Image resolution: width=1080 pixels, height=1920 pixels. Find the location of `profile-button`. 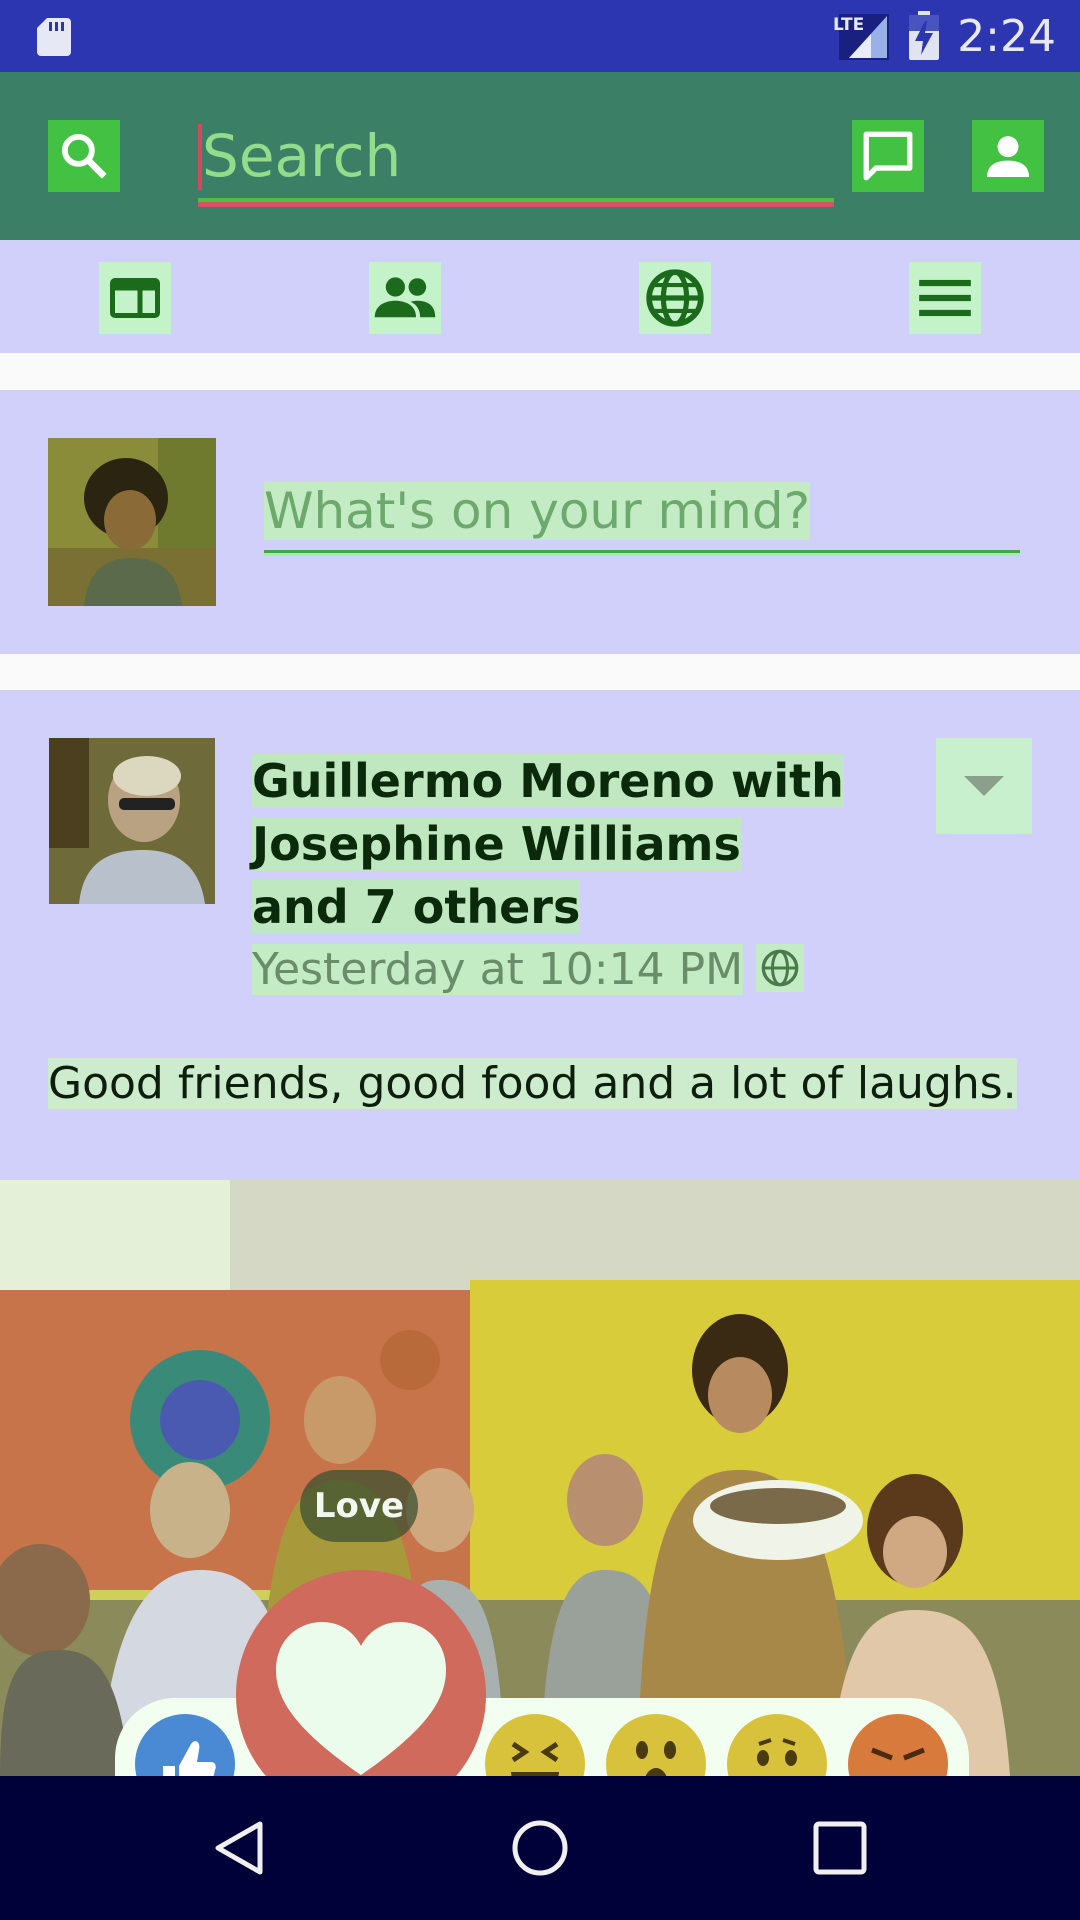

profile-button is located at coordinates (1008, 156).